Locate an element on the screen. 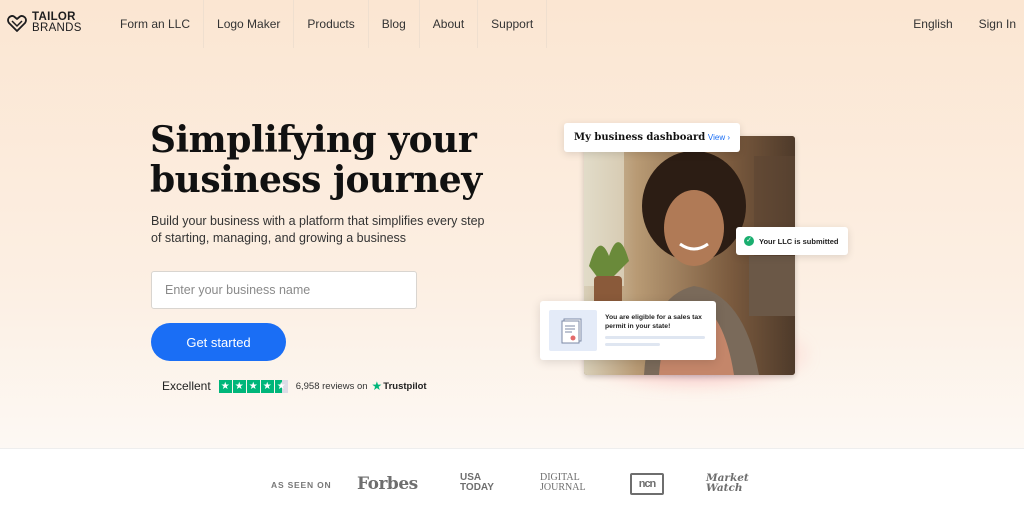  nav-right: English Sign In is located at coordinates (964, 24).